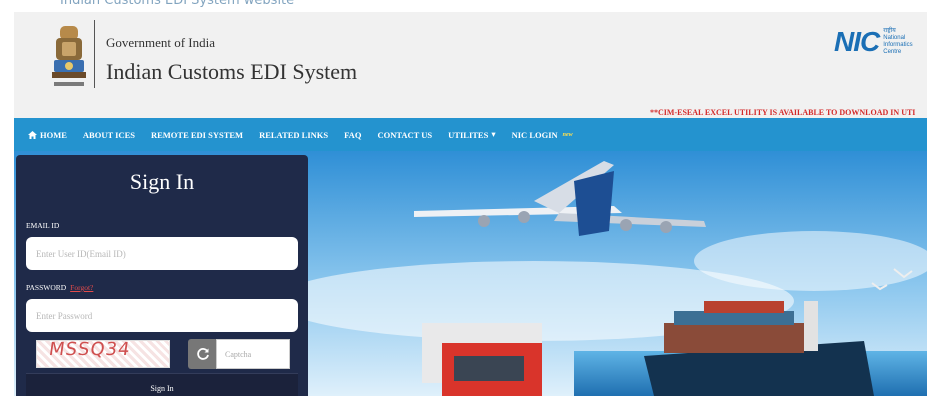  I want to click on captcha-input, so click(253, 354).